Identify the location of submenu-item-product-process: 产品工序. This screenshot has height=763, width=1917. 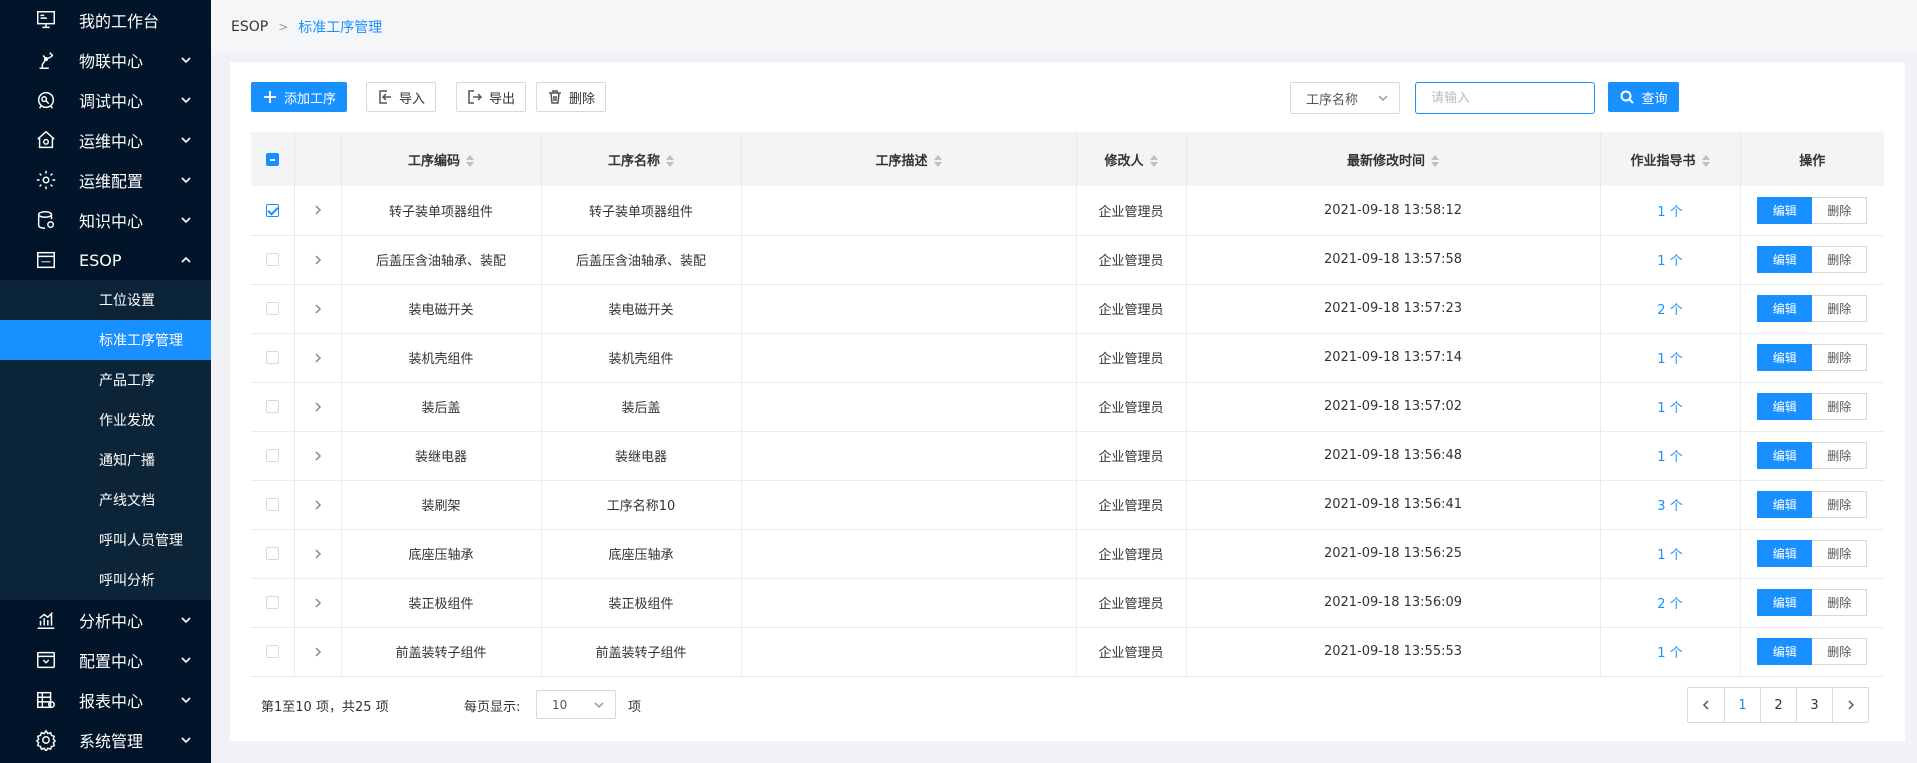
(105, 380).